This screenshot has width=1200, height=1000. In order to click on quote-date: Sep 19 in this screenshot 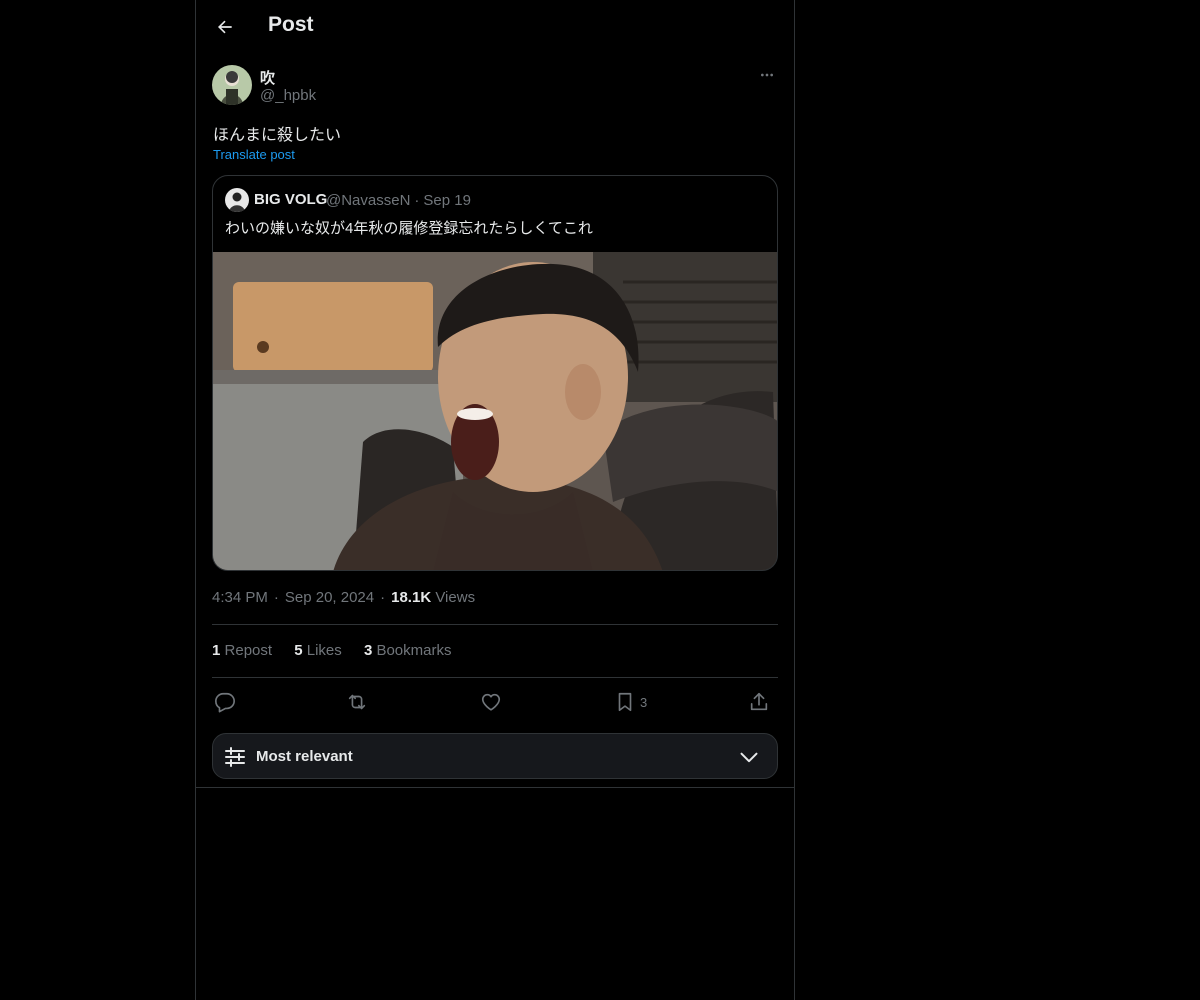, I will do `click(447, 200)`.